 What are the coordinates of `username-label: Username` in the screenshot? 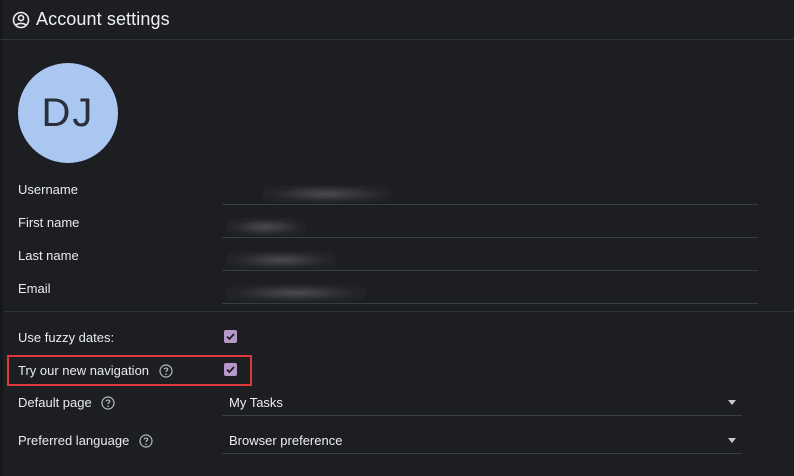 It's located at (48, 189).